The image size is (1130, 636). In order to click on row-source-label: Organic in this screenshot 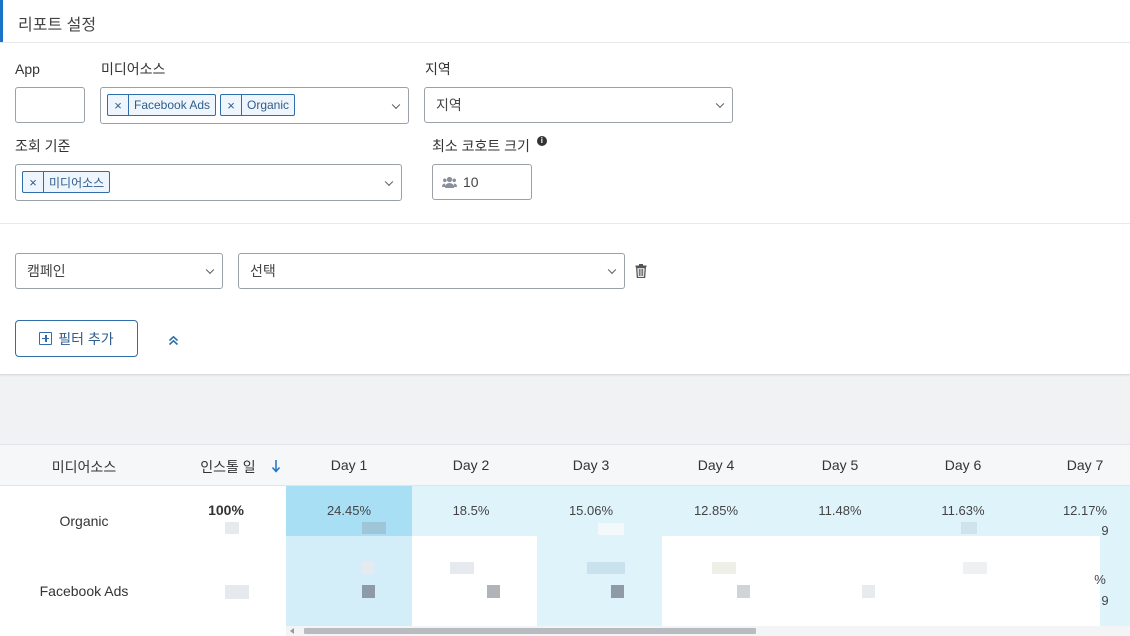, I will do `click(84, 521)`.